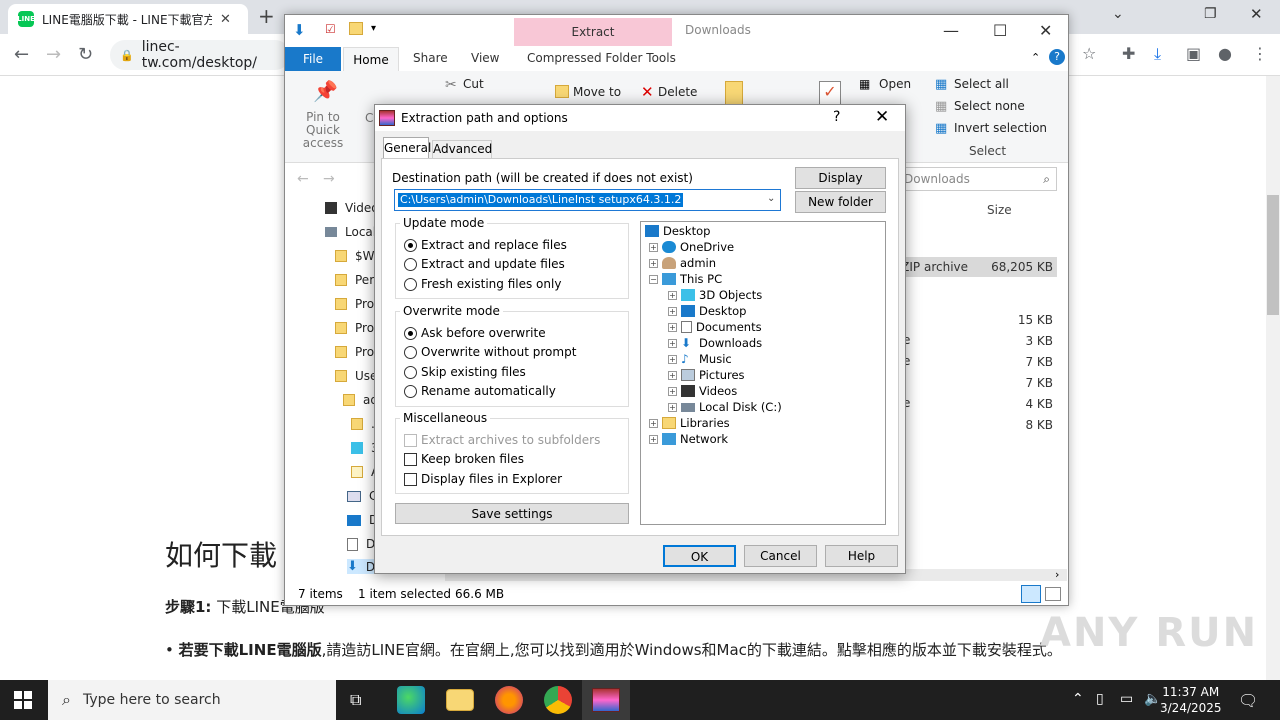 The height and width of the screenshot is (720, 1280). What do you see at coordinates (593, 32) in the screenshot?
I see `extract-contextual-tab: Extract` at bounding box center [593, 32].